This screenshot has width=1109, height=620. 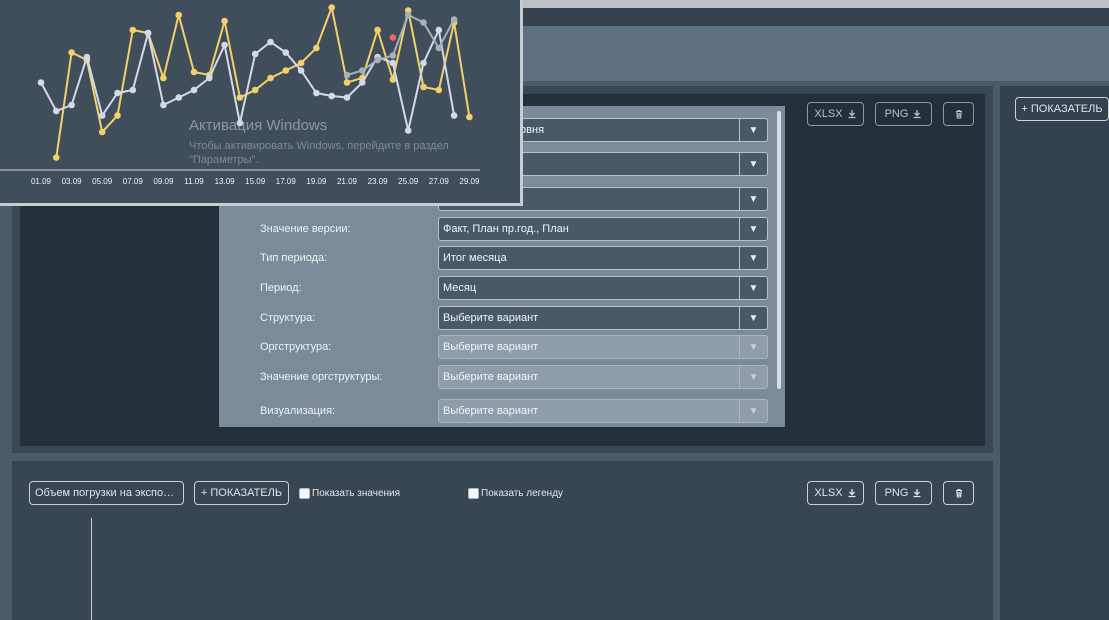 What do you see at coordinates (72, 181) in the screenshot?
I see `x-tick-label: 03.09` at bounding box center [72, 181].